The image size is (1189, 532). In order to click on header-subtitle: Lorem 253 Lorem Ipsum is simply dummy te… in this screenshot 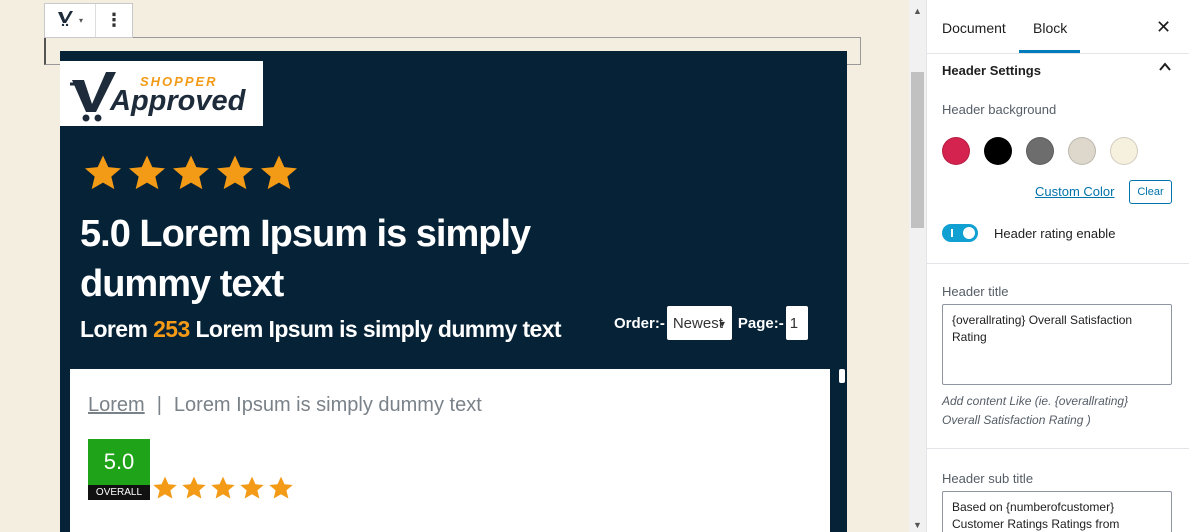, I will do `click(321, 329)`.